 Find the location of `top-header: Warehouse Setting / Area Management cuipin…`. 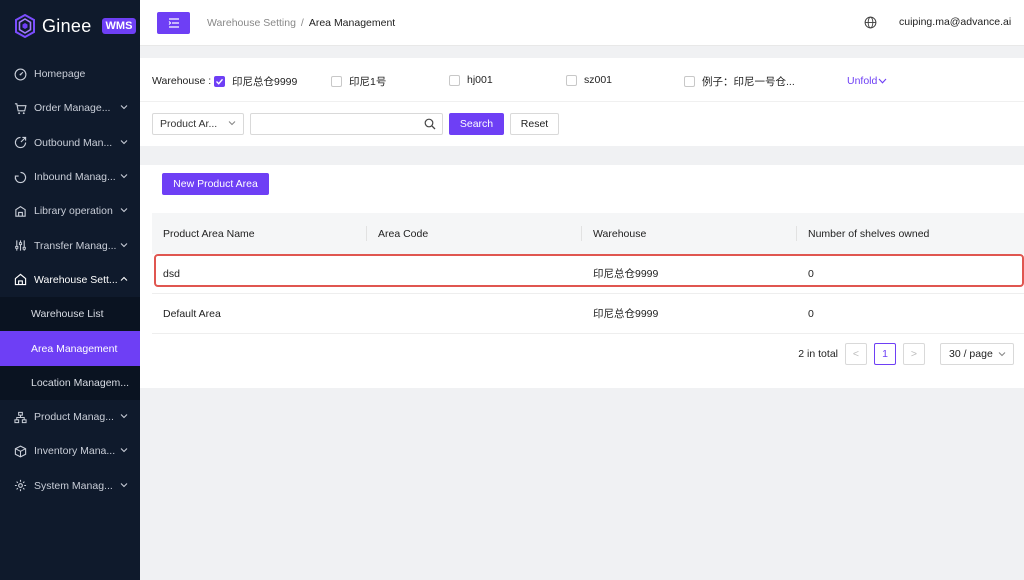

top-header: Warehouse Setting / Area Management cuipin… is located at coordinates (582, 23).